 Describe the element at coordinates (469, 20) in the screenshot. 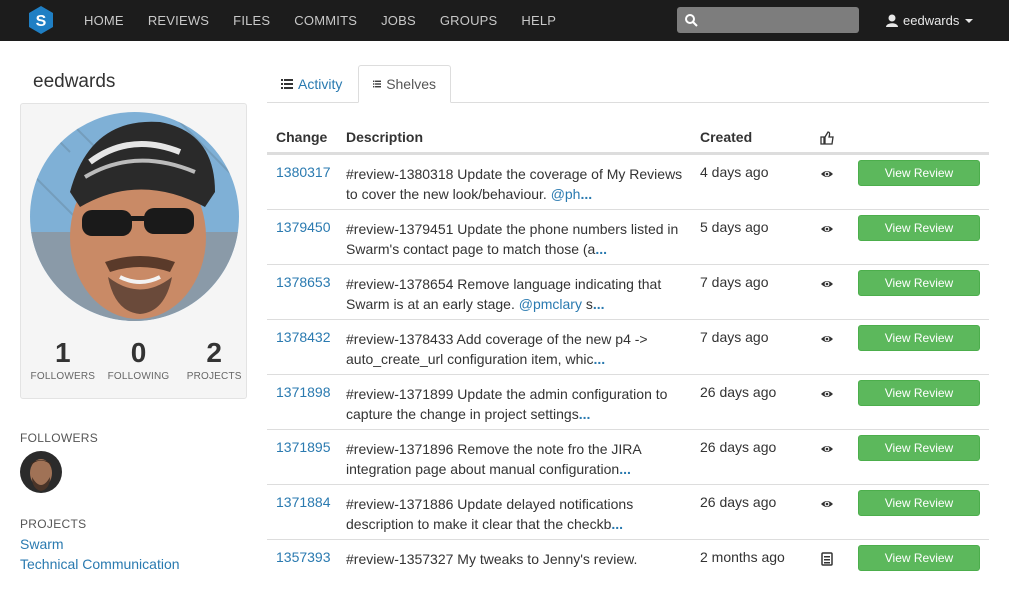

I see `nav-groups: GROUPS` at that location.